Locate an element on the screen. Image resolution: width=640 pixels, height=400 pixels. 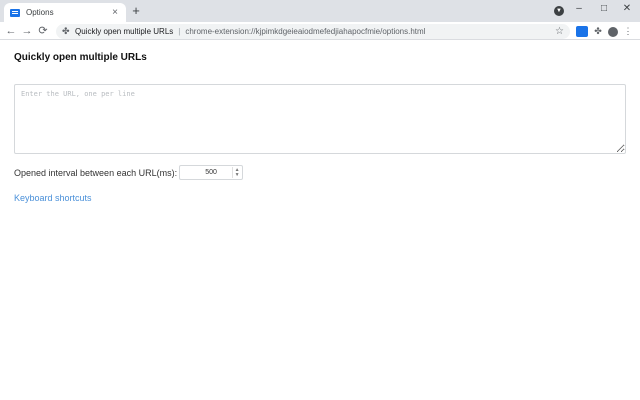
spinner-down-icon: ▼ is located at coordinates (237, 175).